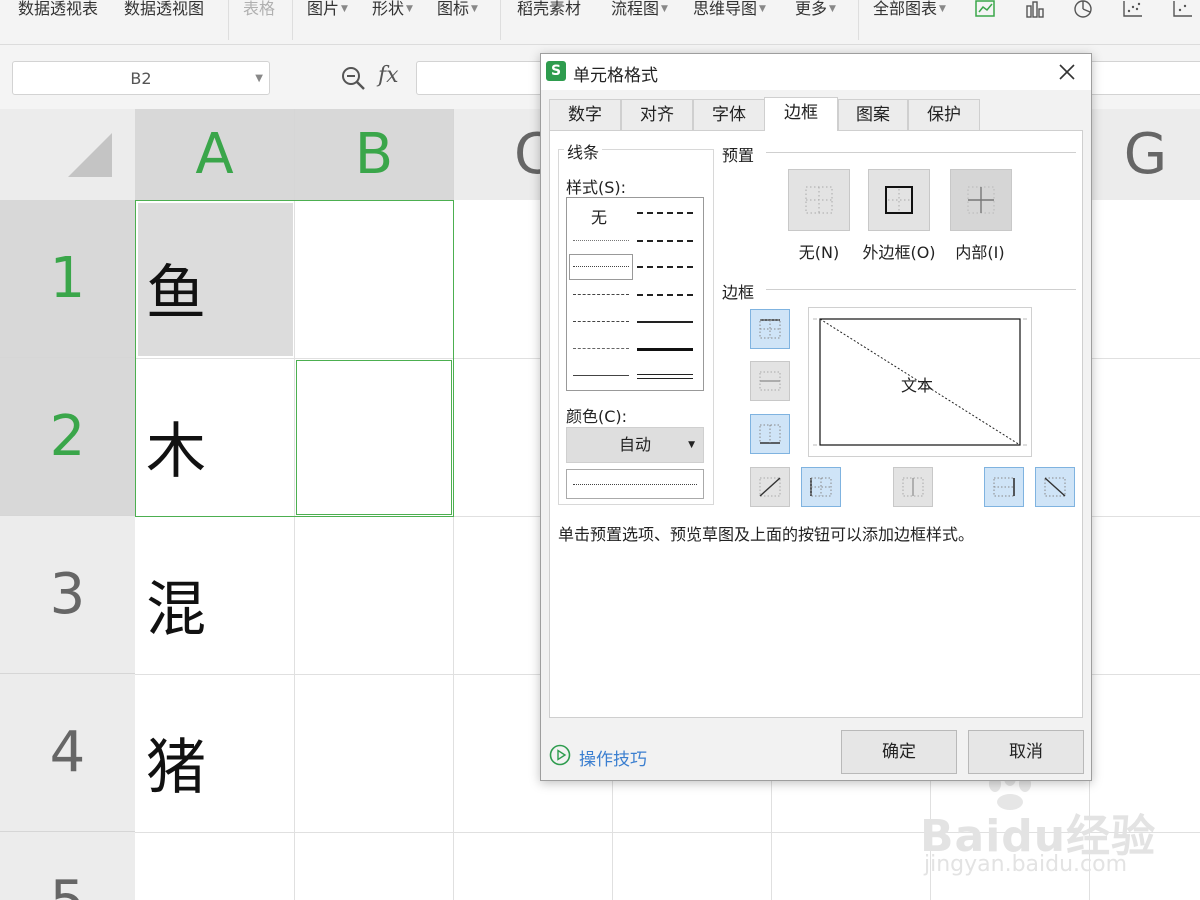 This screenshot has height=900, width=1200. I want to click on line-style-dashed, so click(601, 348).